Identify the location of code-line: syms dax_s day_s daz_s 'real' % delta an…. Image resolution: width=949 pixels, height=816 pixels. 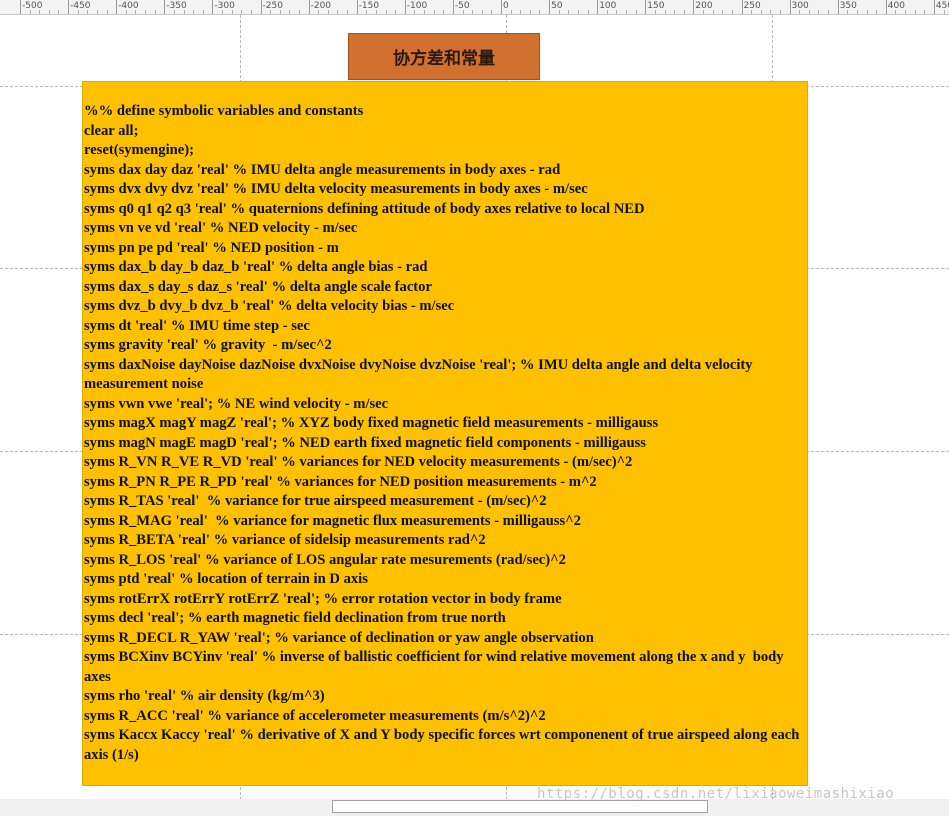
(258, 286).